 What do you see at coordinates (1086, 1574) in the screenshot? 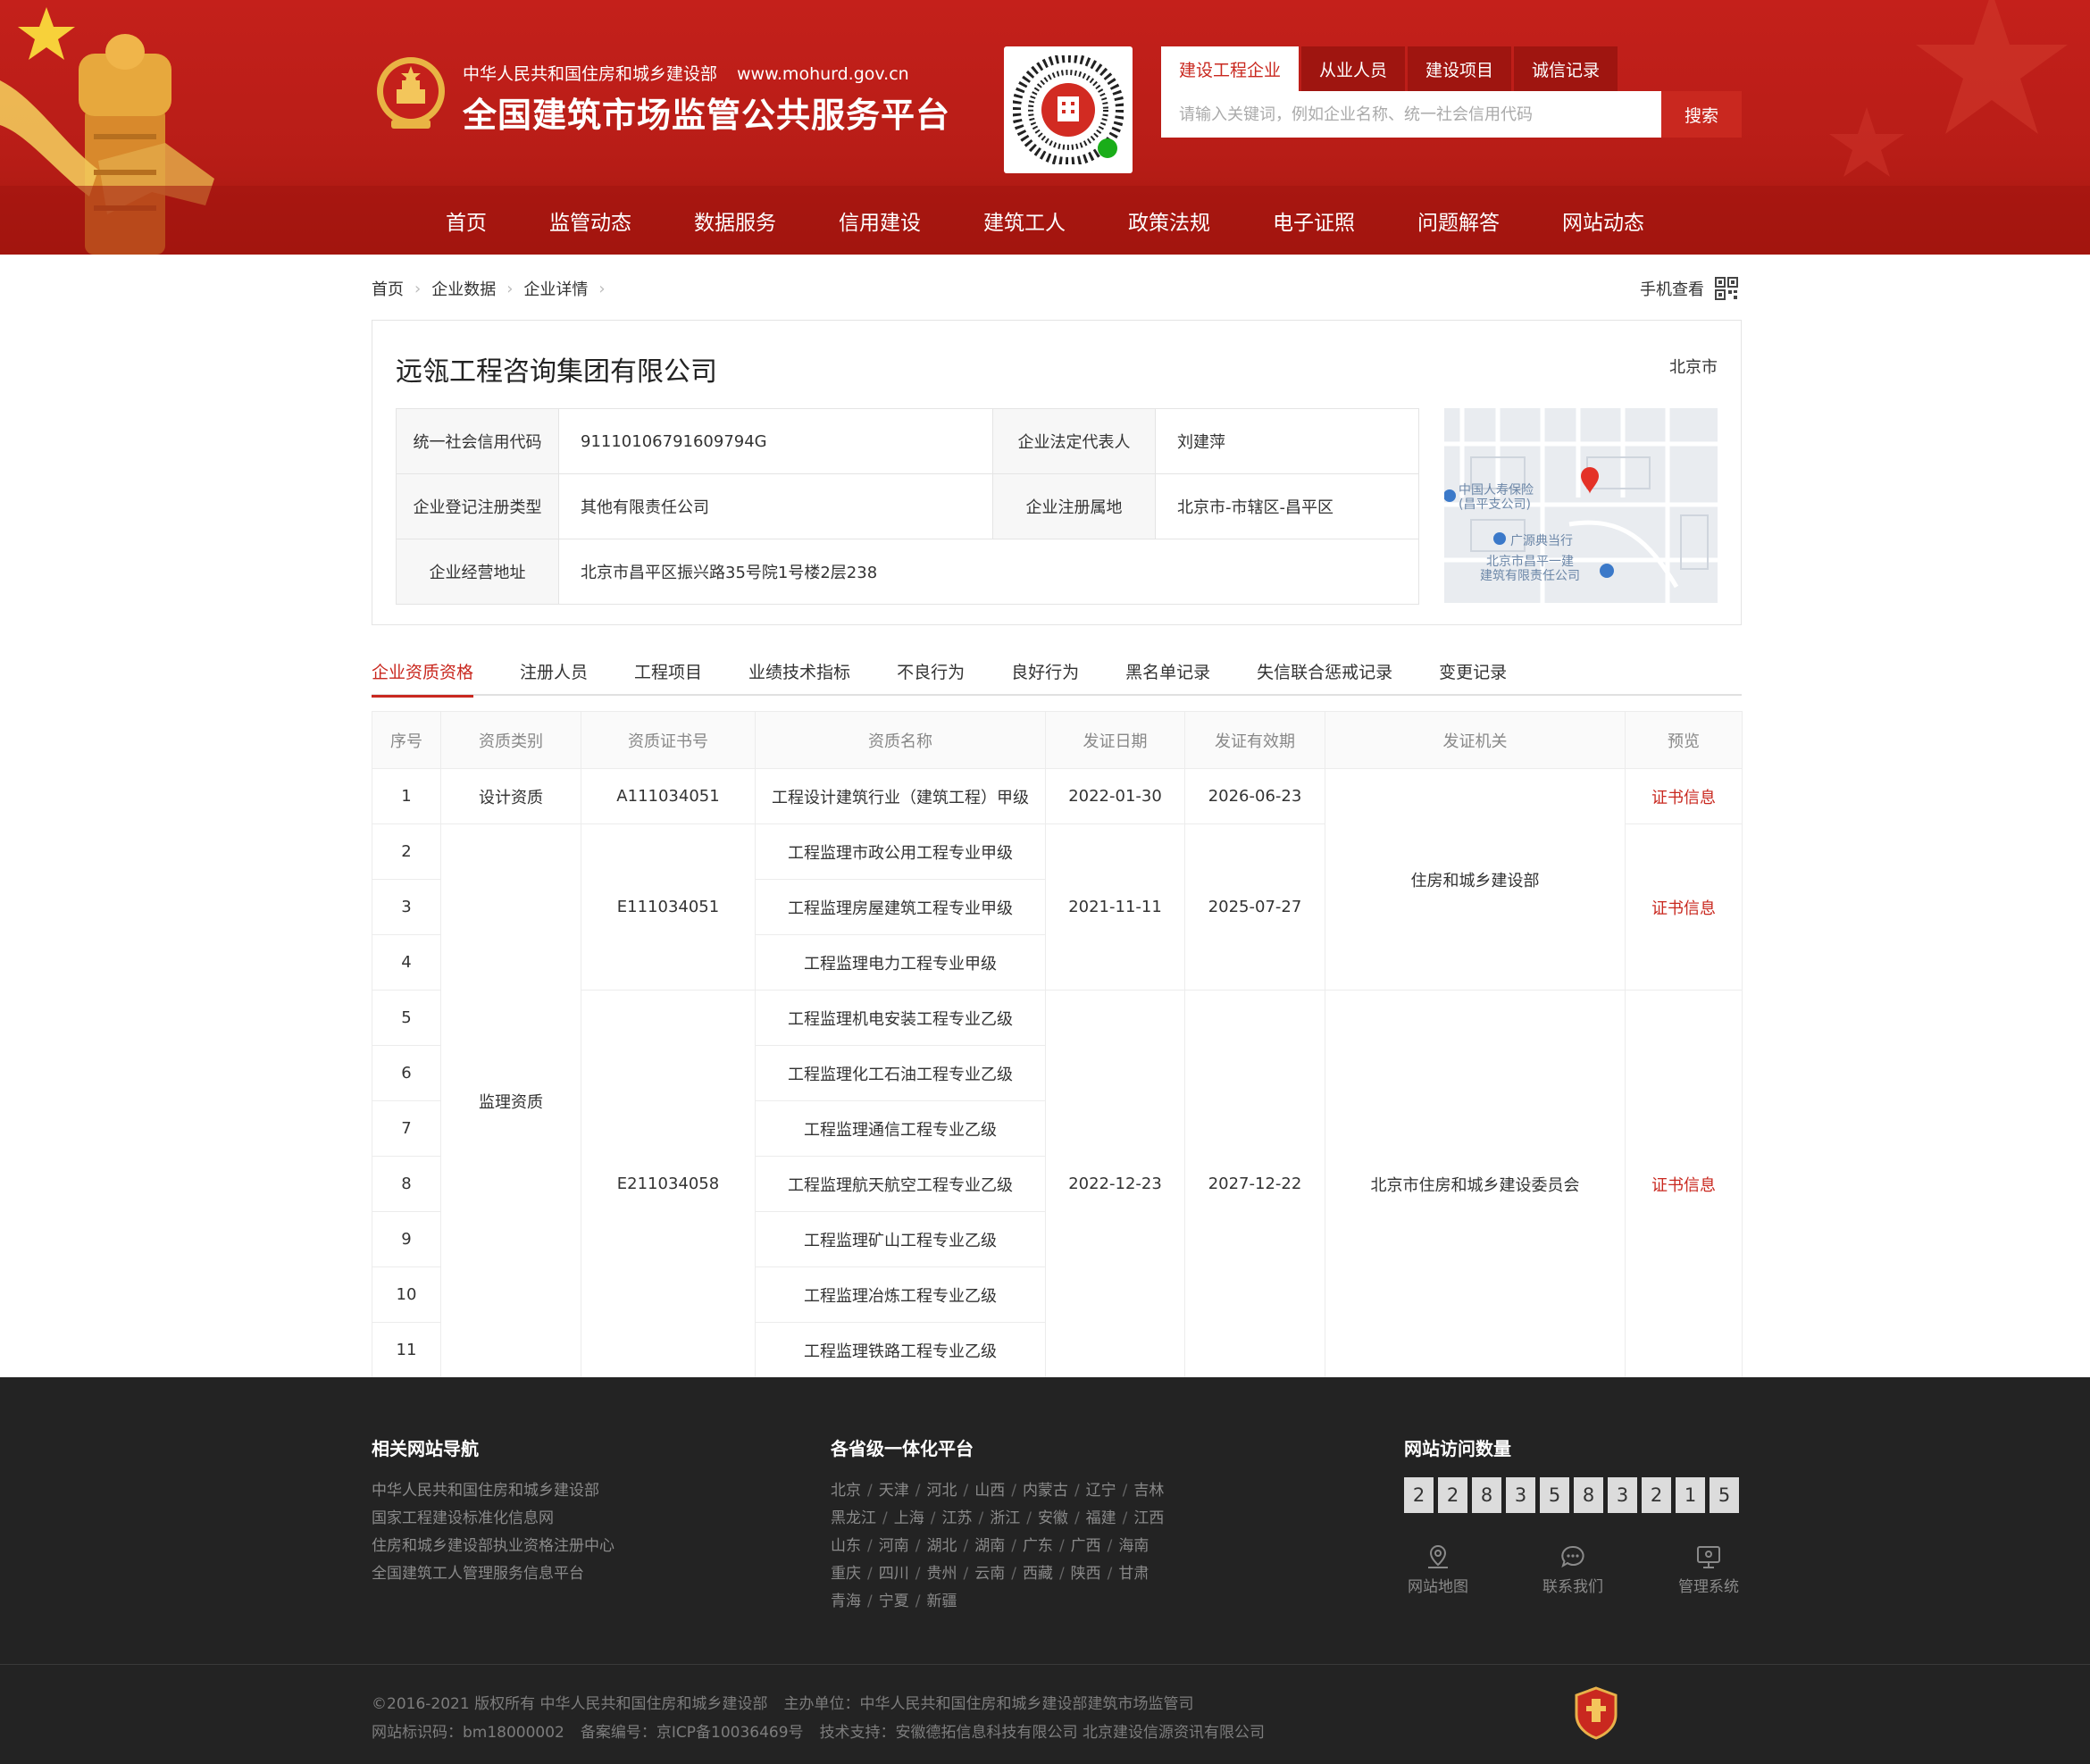
I see `province-link: 陕西` at bounding box center [1086, 1574].